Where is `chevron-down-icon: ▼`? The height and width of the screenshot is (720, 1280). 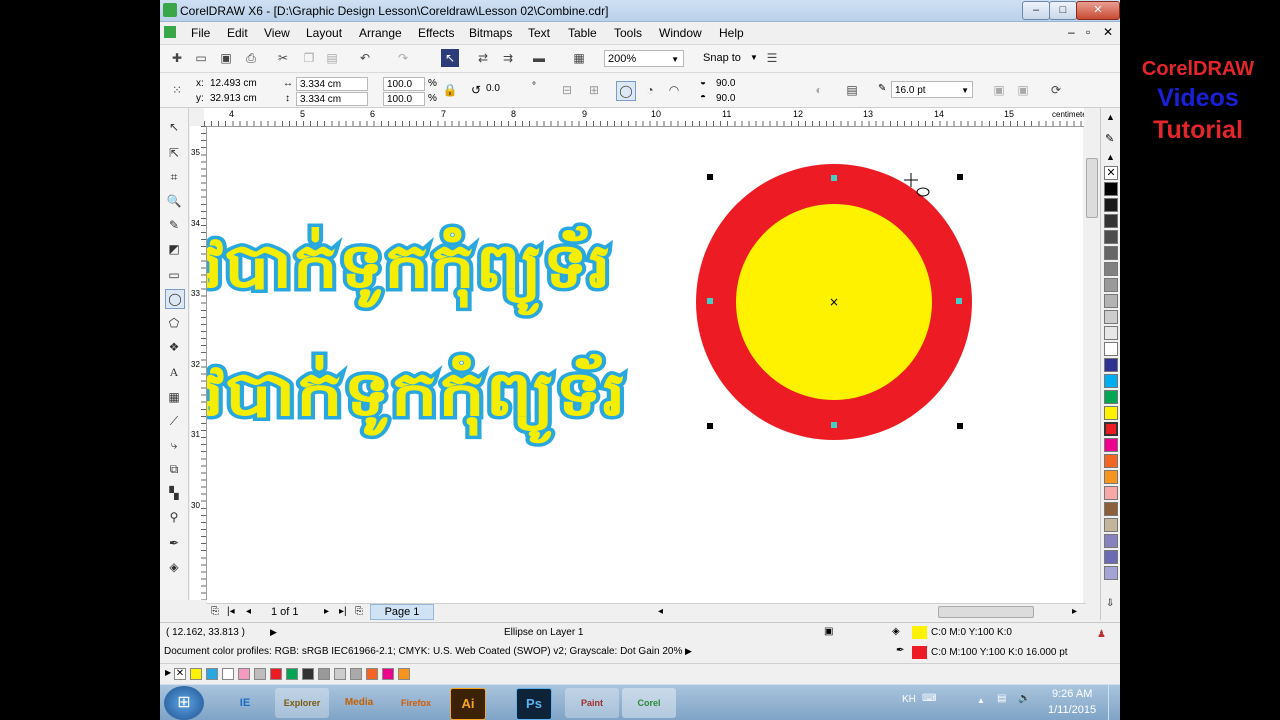
chevron-down-icon: ▼ is located at coordinates (754, 57).